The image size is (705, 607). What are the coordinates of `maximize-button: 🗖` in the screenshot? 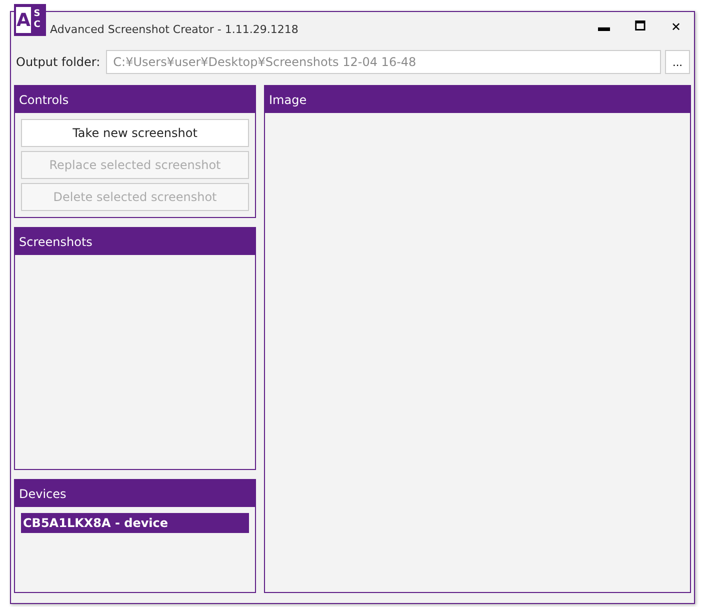 It's located at (640, 27).